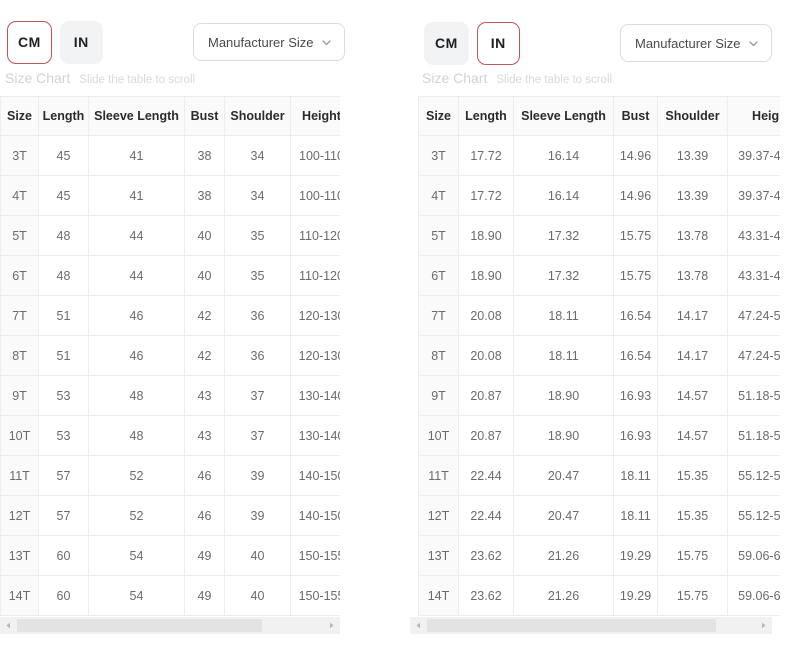  Describe the element at coordinates (688, 43) in the screenshot. I see `size-type-select-value: Manufacturer Size` at that location.